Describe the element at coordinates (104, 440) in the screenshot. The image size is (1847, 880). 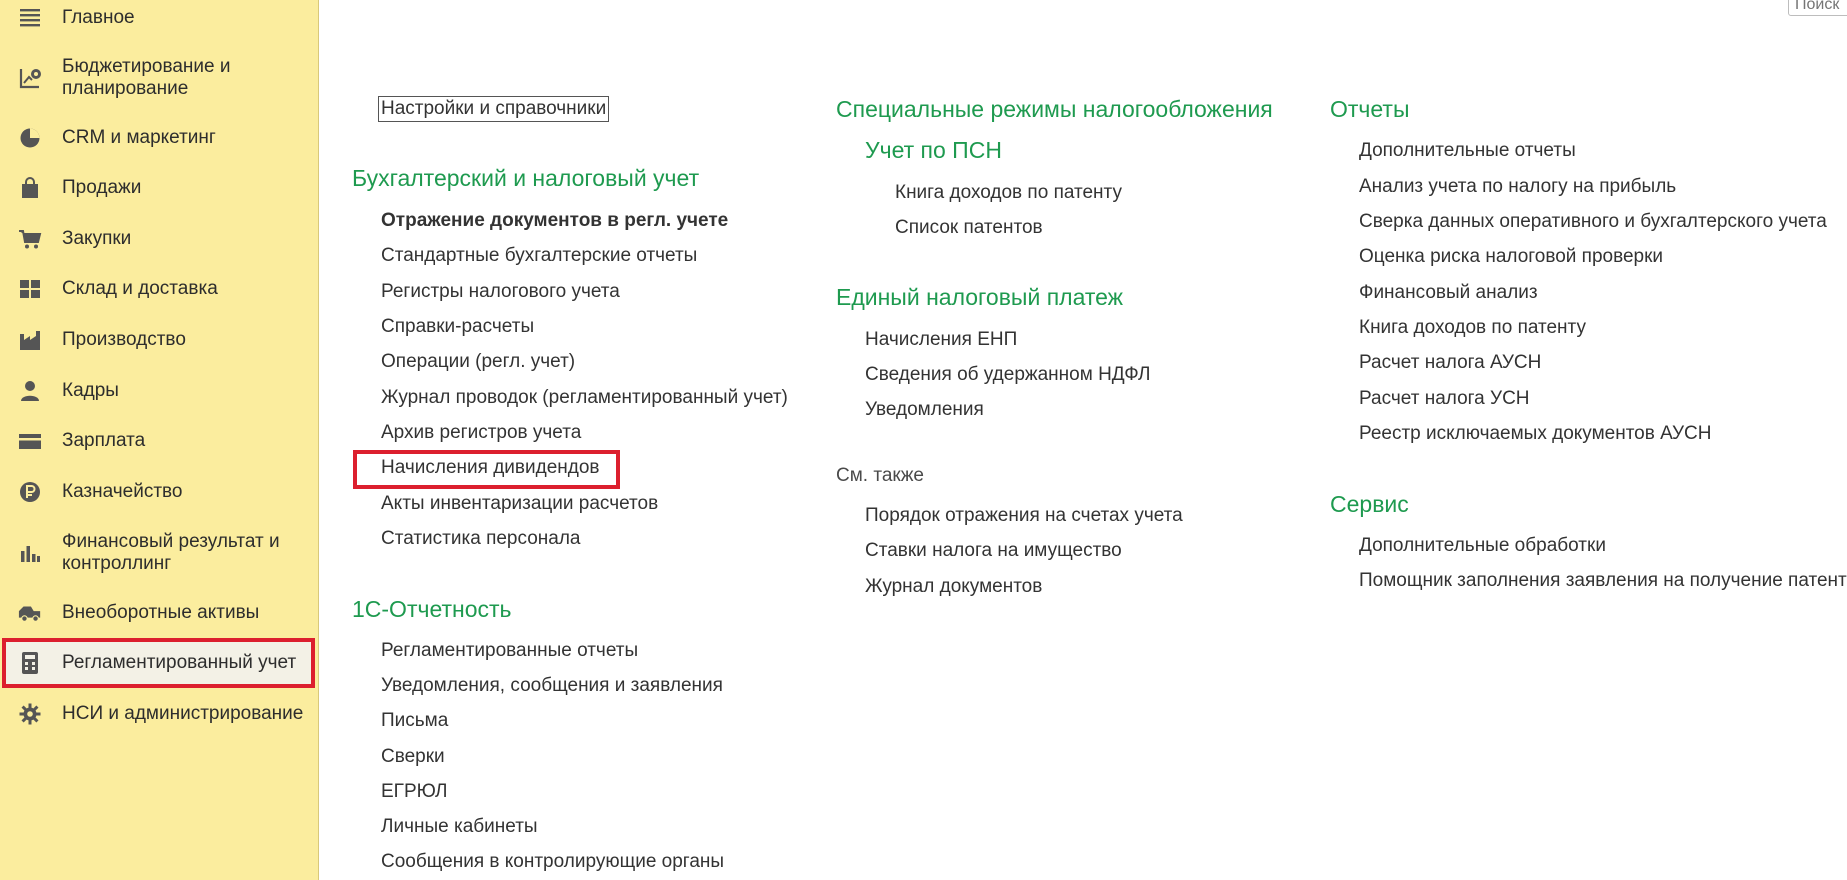
I see `sidebar-item-label: Зарплата` at that location.